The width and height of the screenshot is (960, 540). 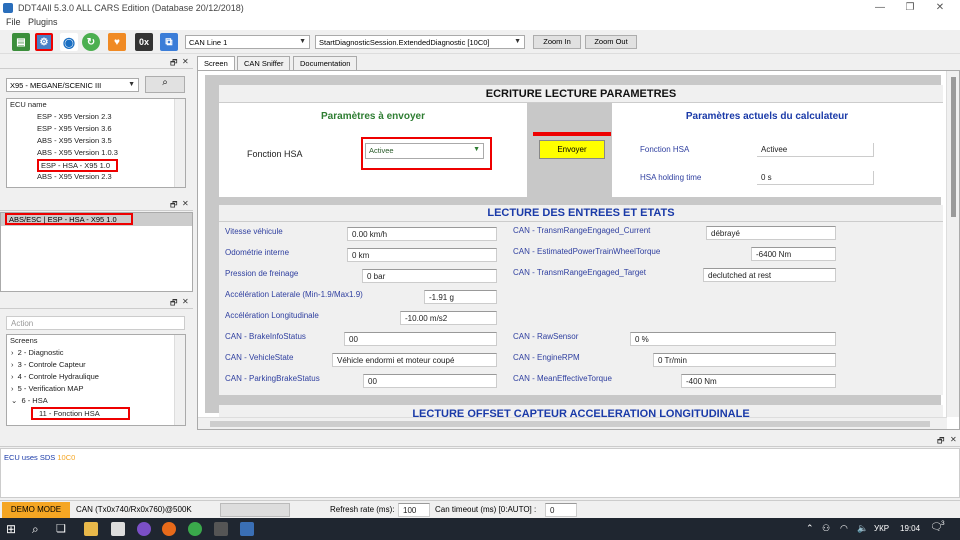 I want to click on can-line-select: CAN Line 1 ▼, so click(x=247, y=42).